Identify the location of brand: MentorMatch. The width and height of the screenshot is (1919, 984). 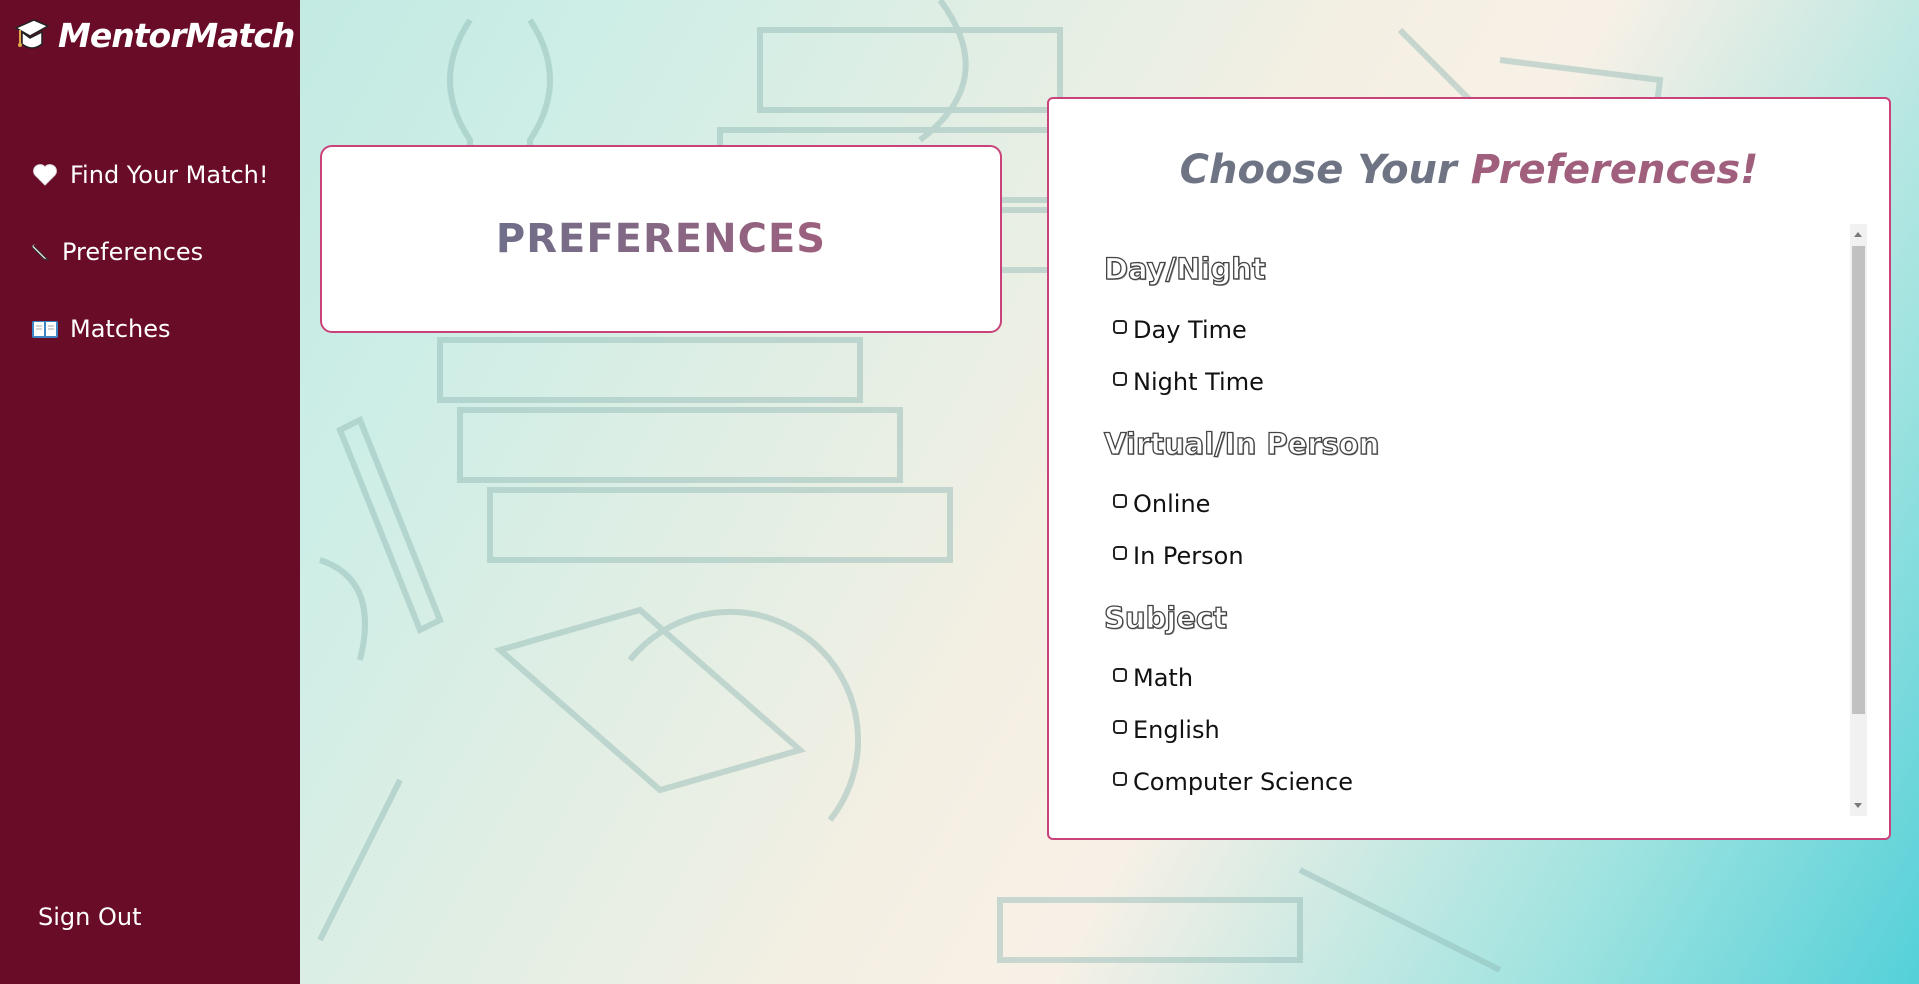
(152, 35).